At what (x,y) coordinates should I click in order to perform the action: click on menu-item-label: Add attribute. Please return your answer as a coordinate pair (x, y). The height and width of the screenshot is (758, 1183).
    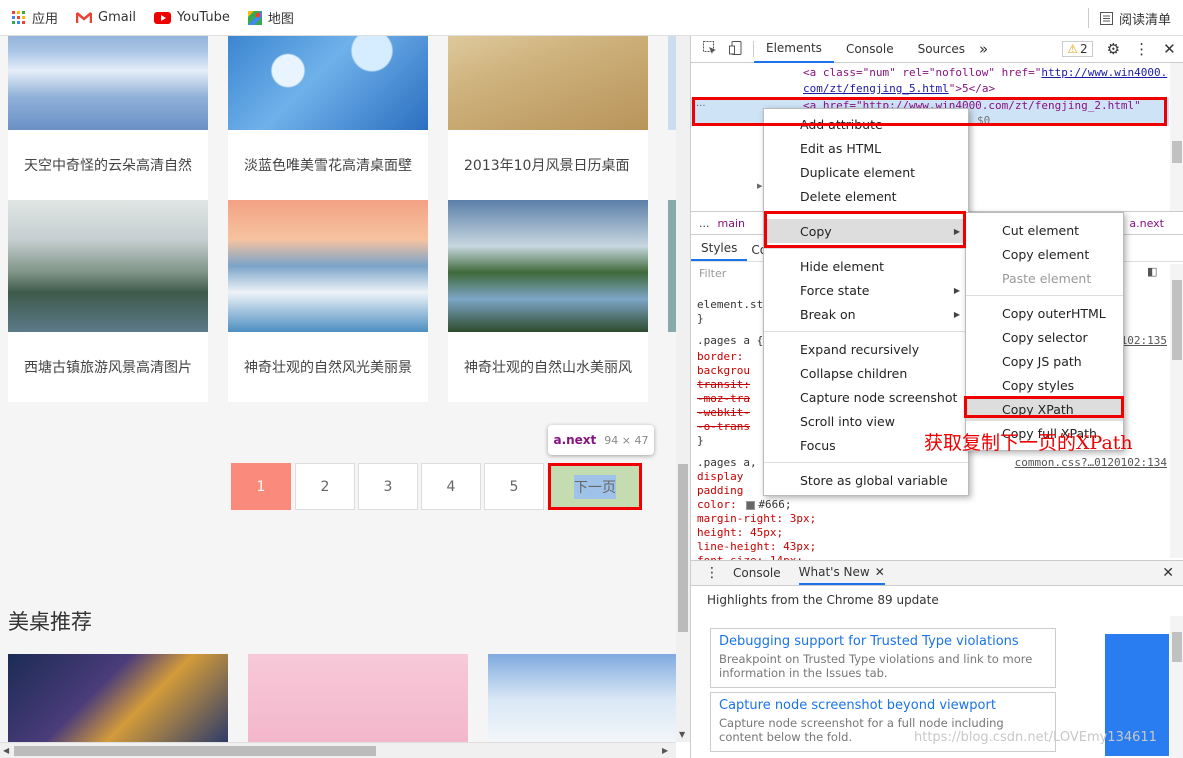
    Looking at the image, I should click on (841, 124).